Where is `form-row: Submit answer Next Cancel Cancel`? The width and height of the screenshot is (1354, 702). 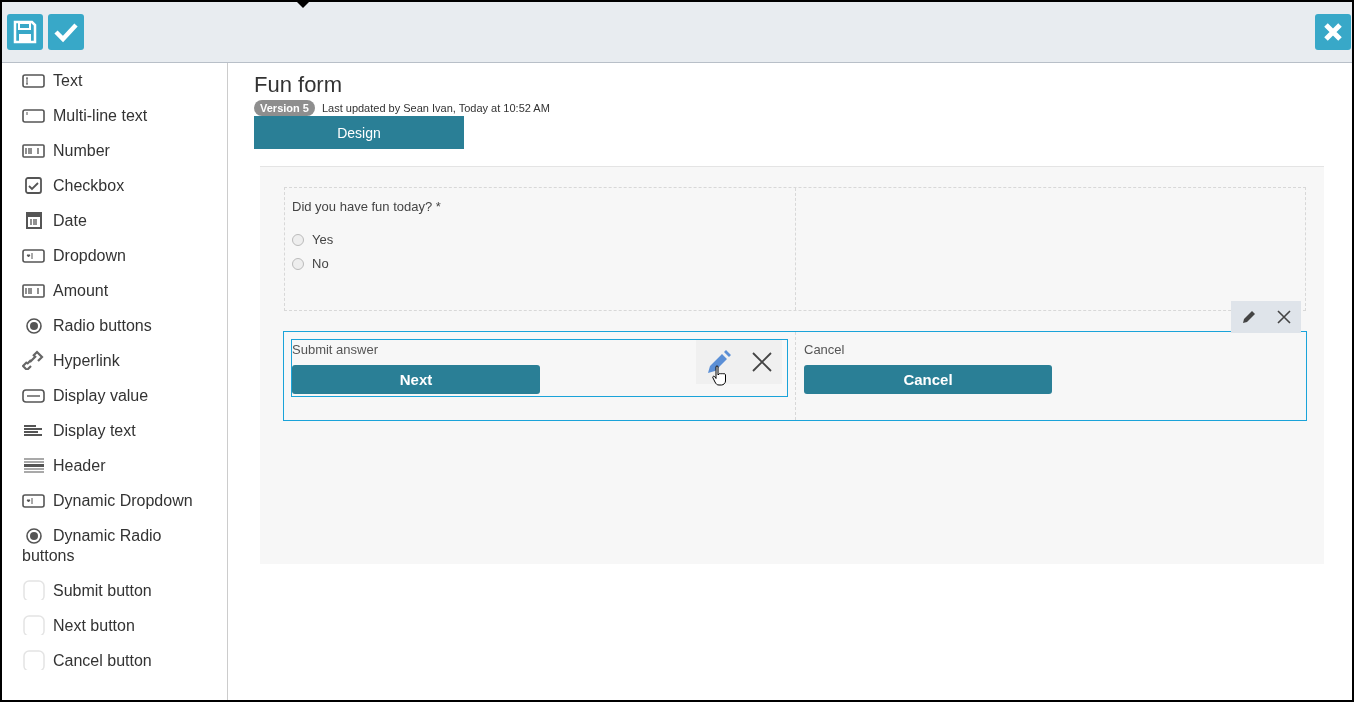 form-row: Submit answer Next Cancel Cancel is located at coordinates (795, 376).